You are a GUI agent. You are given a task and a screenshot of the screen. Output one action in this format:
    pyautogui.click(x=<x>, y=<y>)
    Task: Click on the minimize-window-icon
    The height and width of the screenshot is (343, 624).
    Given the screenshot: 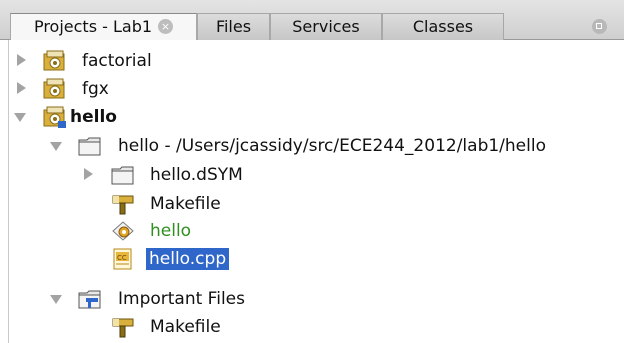 What is the action you would take?
    pyautogui.click(x=599, y=26)
    